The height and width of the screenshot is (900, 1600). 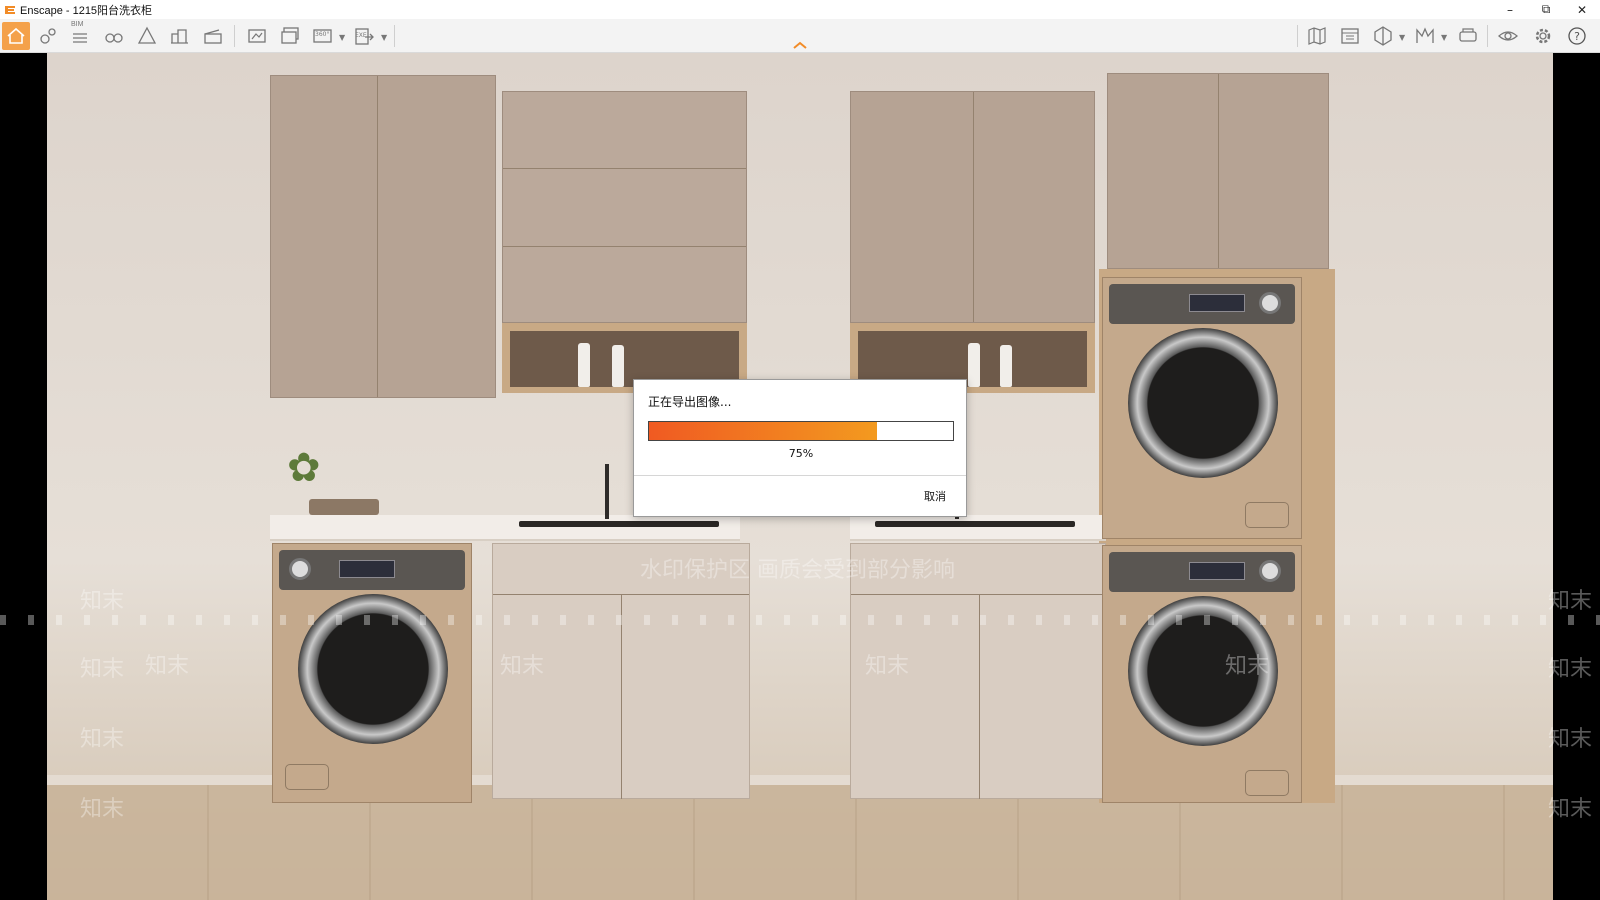 What do you see at coordinates (1202, 408) in the screenshot?
I see `dryer-top-right` at bounding box center [1202, 408].